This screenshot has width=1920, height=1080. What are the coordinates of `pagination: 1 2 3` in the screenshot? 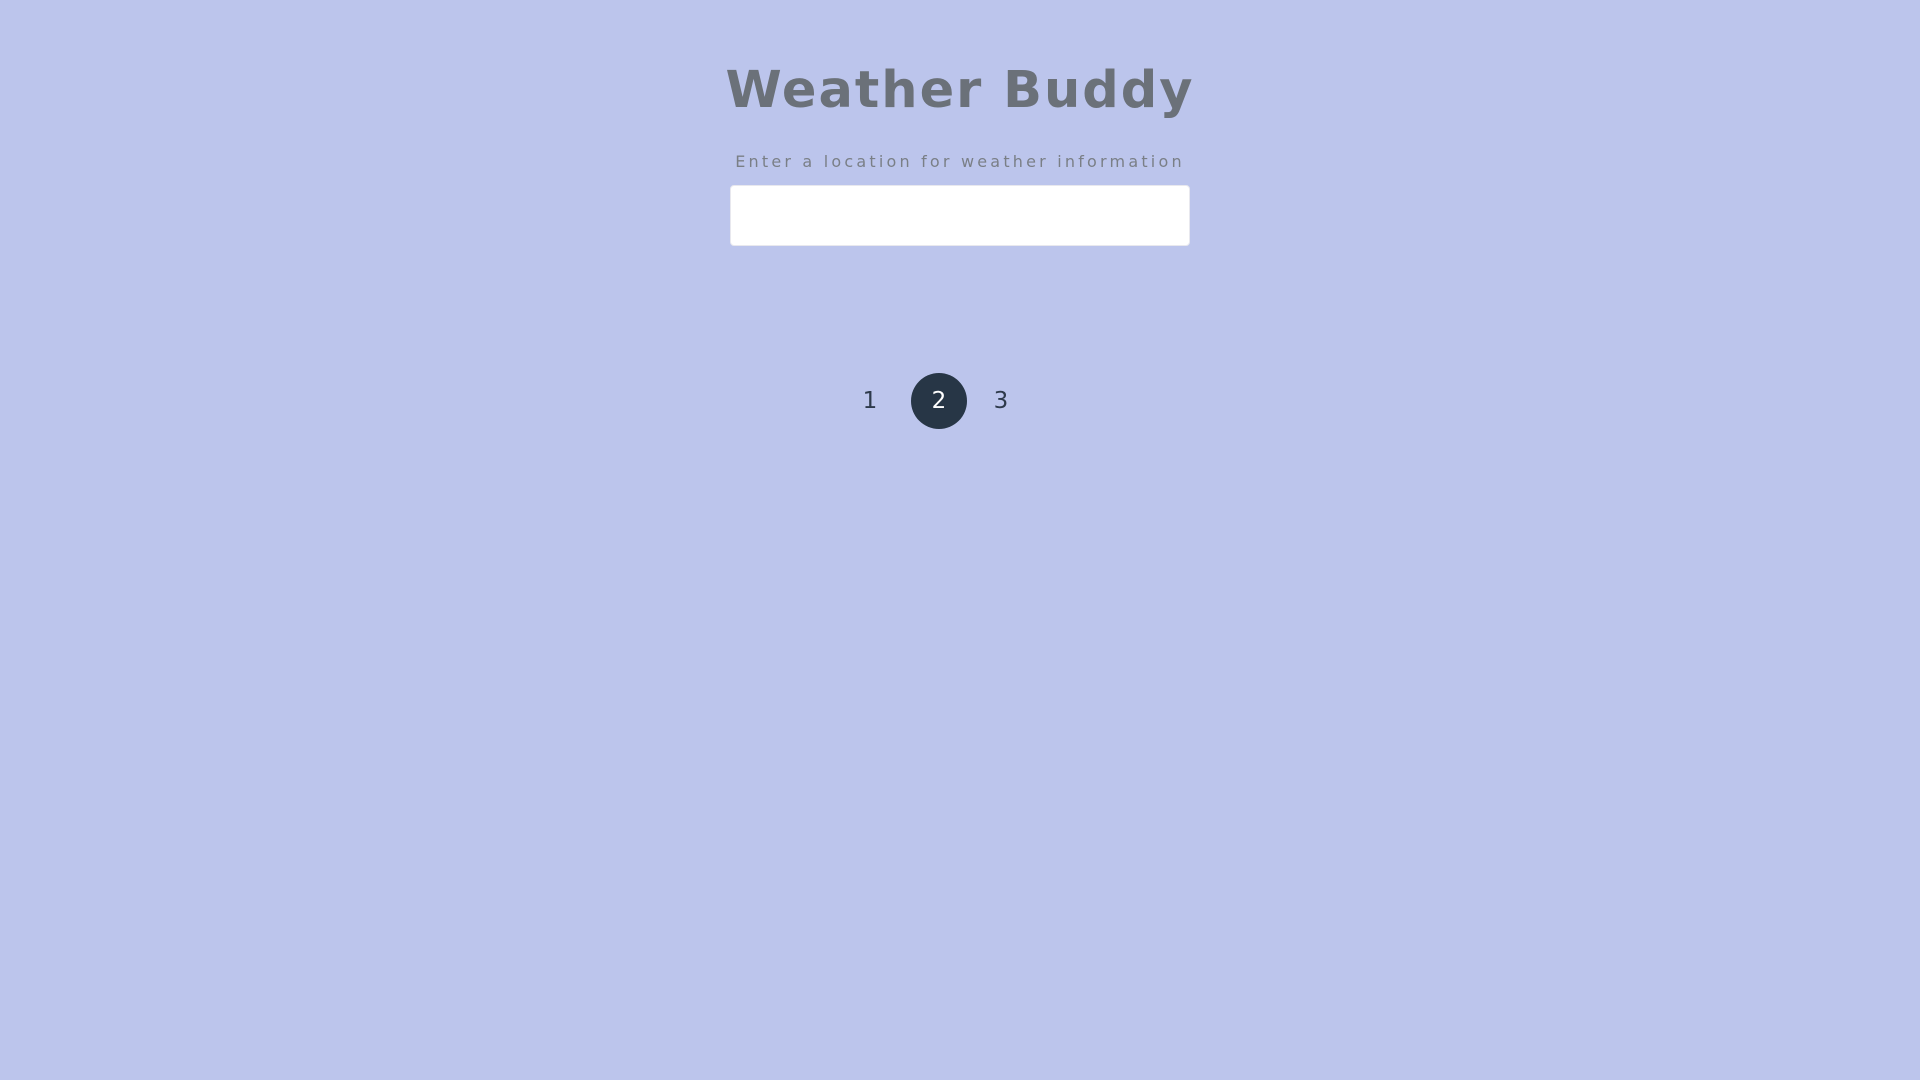 It's located at (953, 401).